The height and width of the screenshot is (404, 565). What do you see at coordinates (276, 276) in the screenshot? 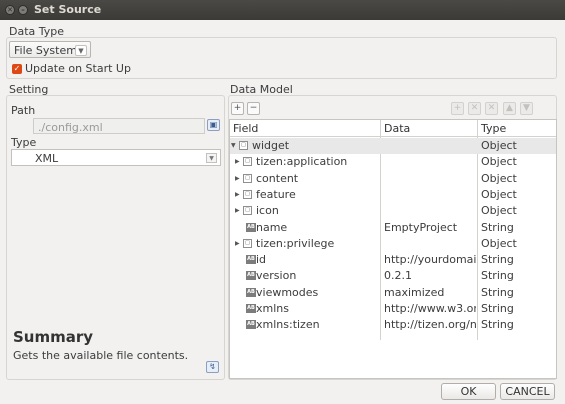
I see `cell-field: version` at bounding box center [276, 276].